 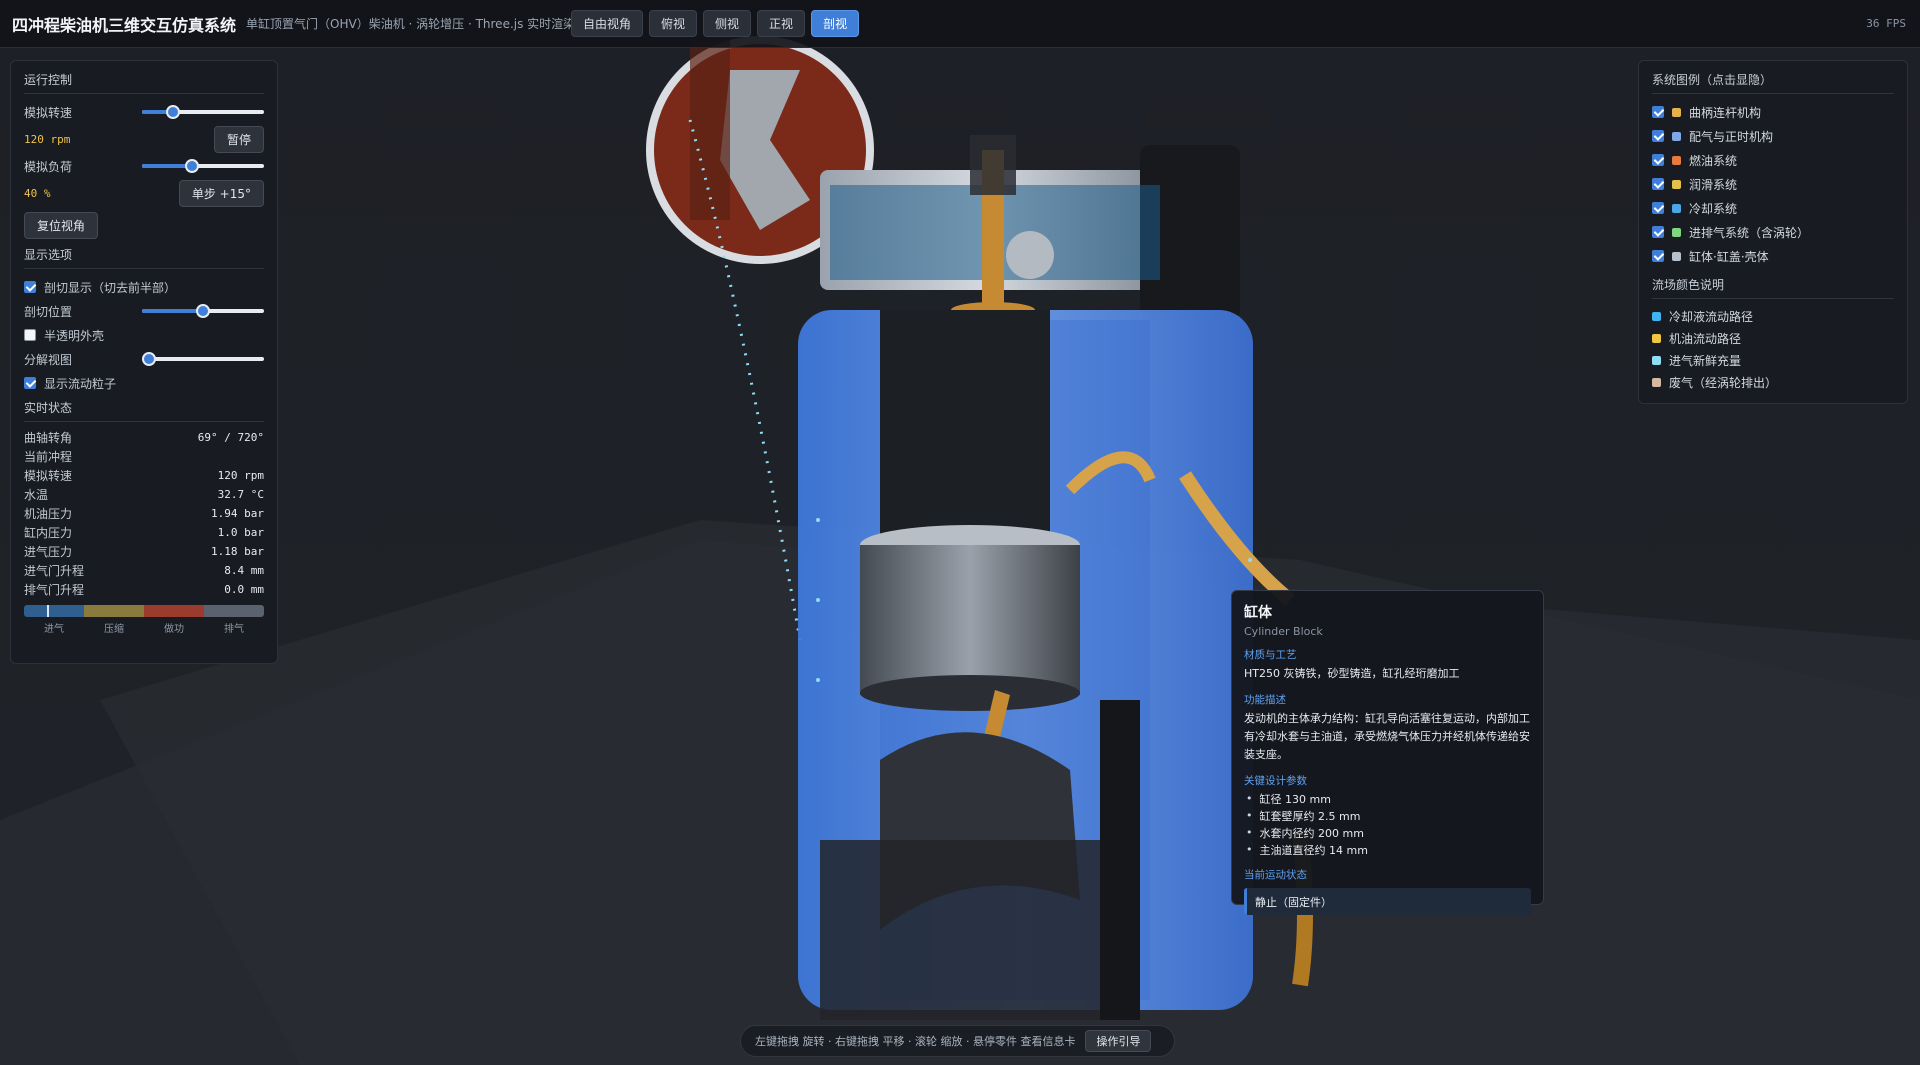 What do you see at coordinates (781, 23) in the screenshot?
I see `view-front-button: 正视` at bounding box center [781, 23].